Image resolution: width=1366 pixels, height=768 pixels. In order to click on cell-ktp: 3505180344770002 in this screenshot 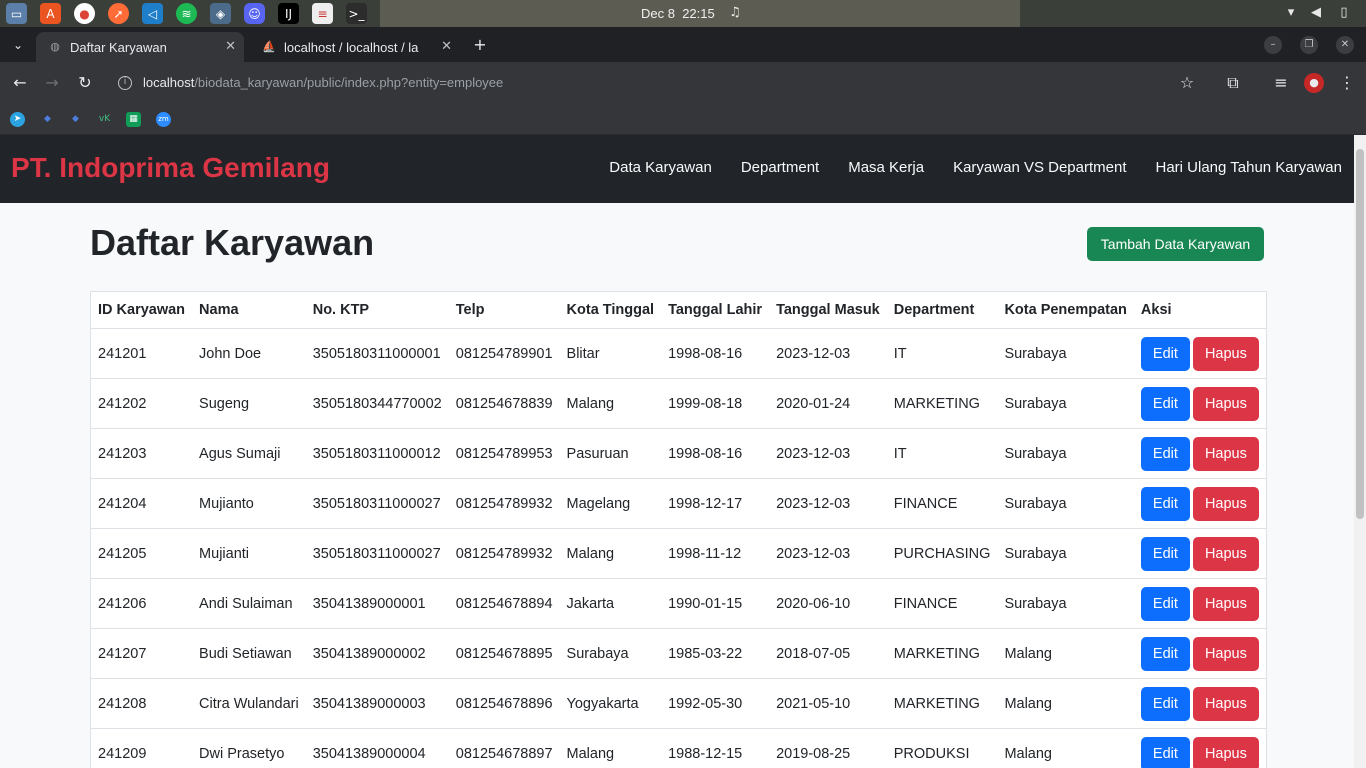, I will do `click(377, 403)`.